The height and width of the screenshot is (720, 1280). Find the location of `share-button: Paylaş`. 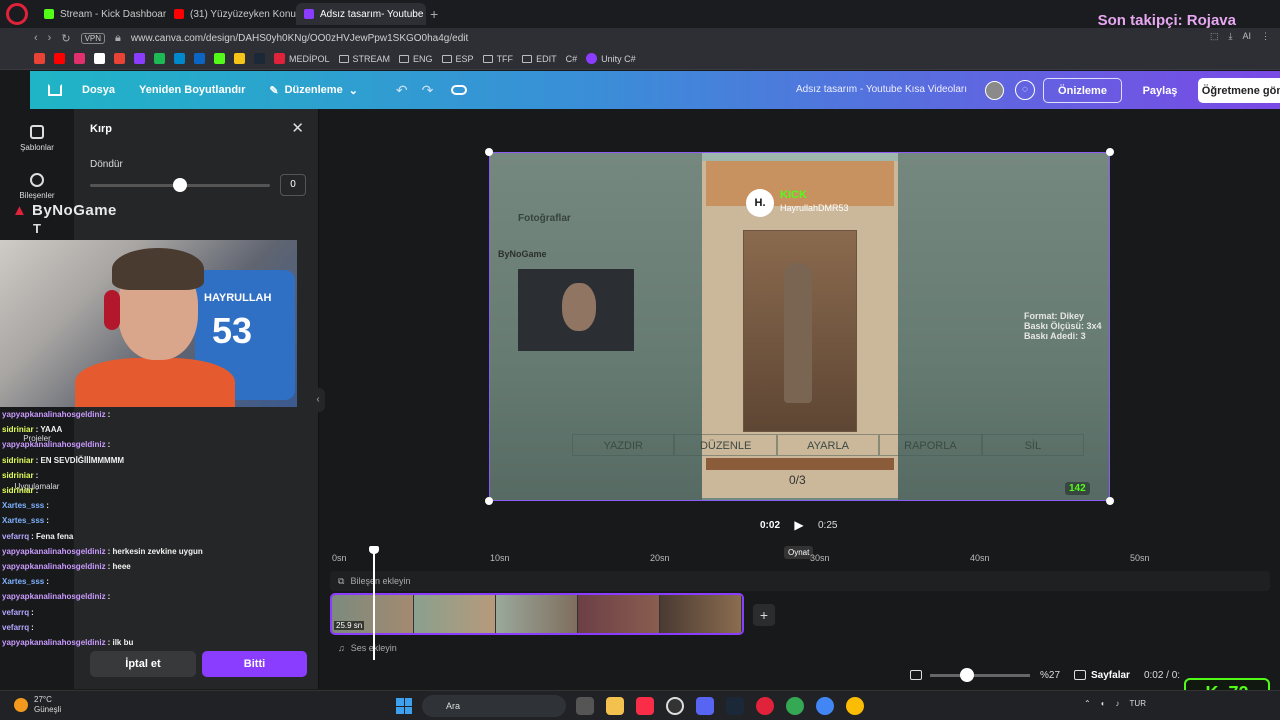

share-button: Paylaş is located at coordinates (1160, 90).